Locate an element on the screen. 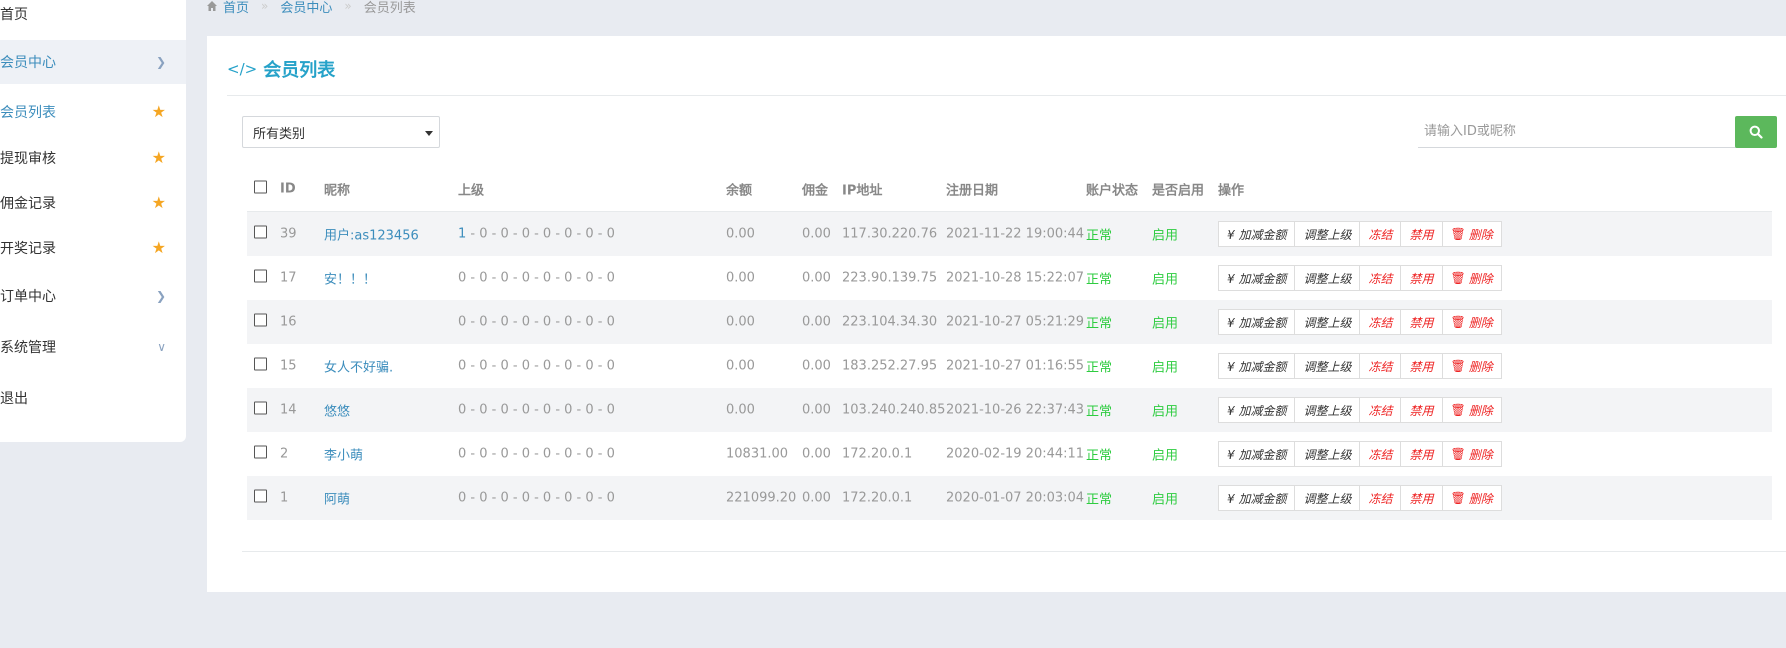 The height and width of the screenshot is (648, 1786). sidebar-item-lottery-records: 开奖记录 ★ is located at coordinates (93, 248).